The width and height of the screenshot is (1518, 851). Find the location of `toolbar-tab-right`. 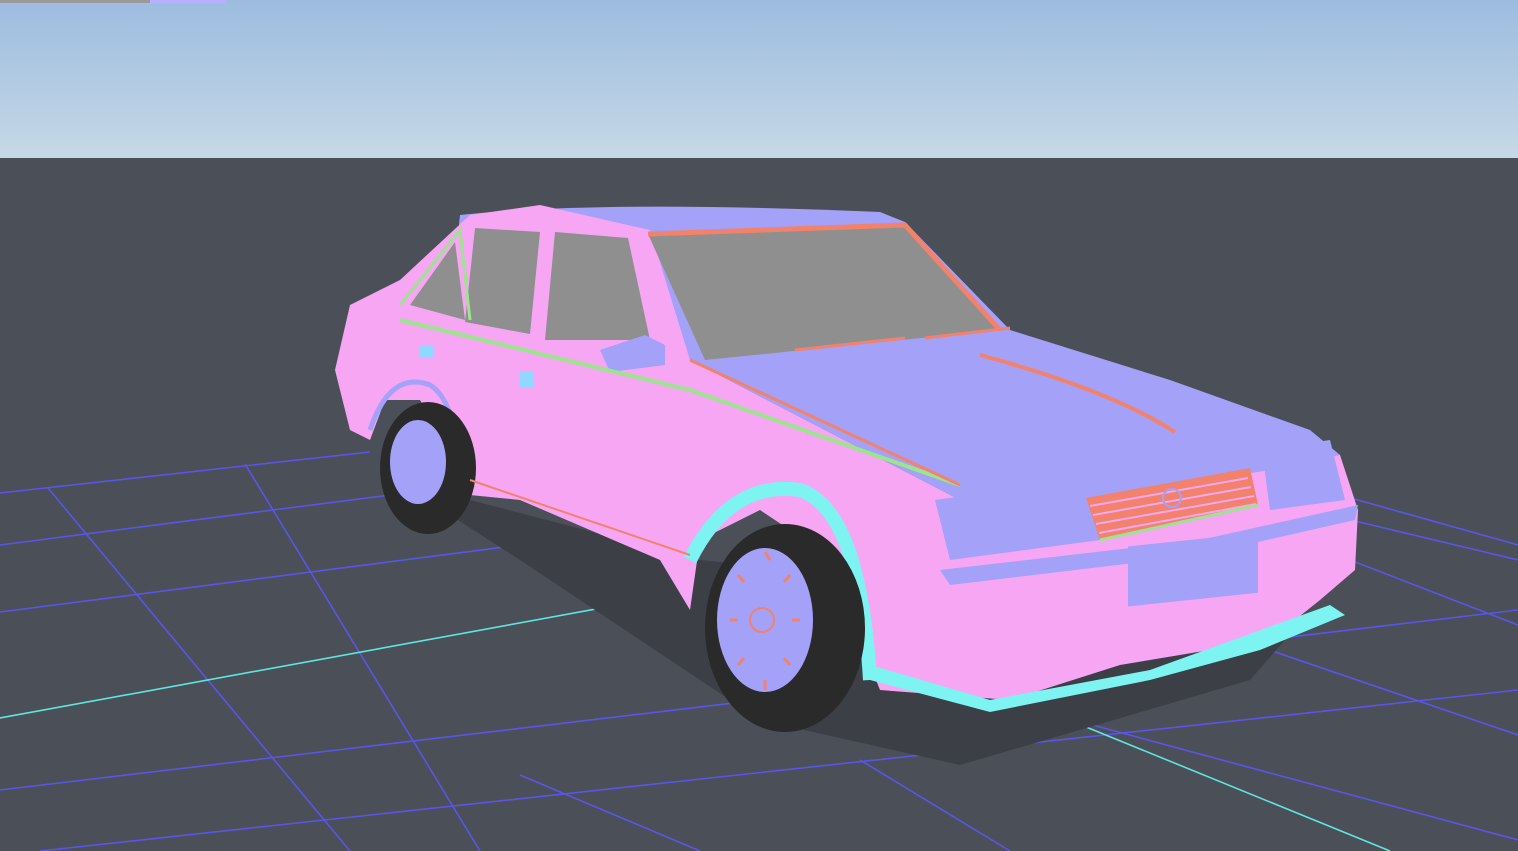

toolbar-tab-right is located at coordinates (187, 1).